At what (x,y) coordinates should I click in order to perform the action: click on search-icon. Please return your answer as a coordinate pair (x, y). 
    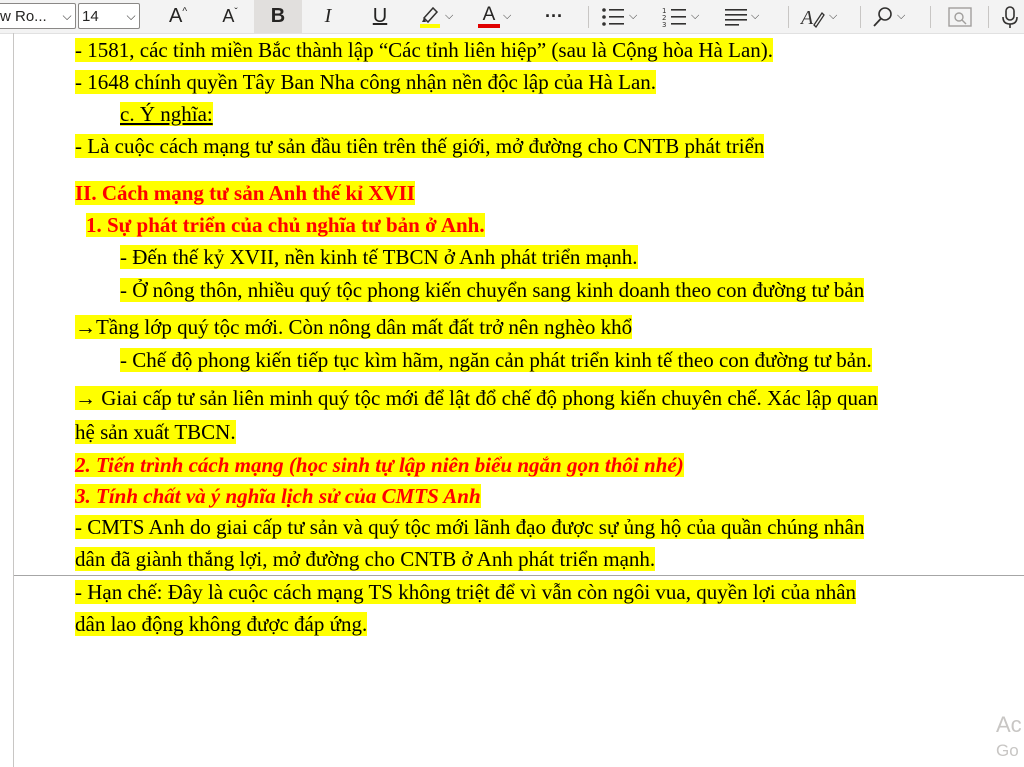
    Looking at the image, I should click on (883, 17).